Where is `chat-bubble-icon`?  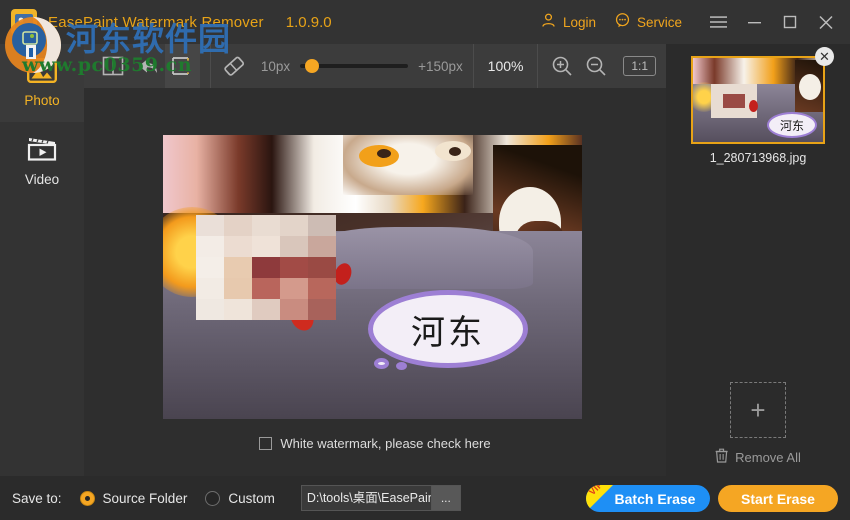 chat-bubble-icon is located at coordinates (622, 22).